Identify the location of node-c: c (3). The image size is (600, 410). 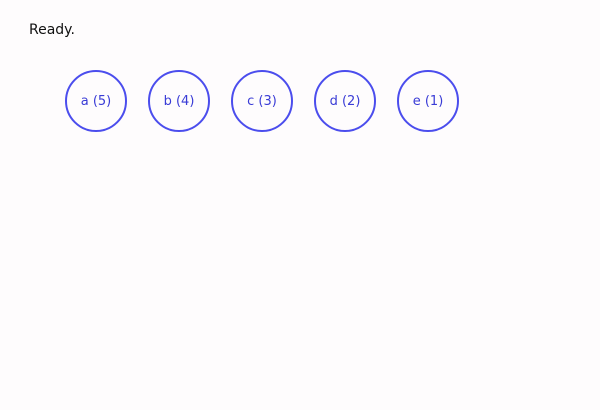
(262, 101).